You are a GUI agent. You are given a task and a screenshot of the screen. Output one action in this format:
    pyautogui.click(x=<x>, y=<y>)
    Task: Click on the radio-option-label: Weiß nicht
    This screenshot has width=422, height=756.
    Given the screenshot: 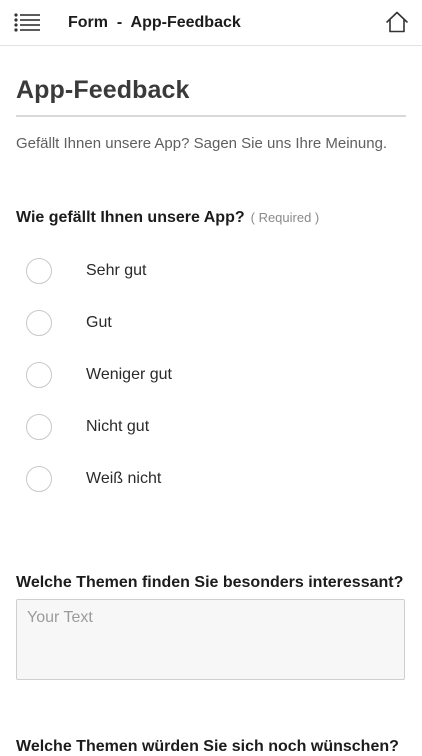 What is the action you would take?
    pyautogui.click(x=124, y=478)
    